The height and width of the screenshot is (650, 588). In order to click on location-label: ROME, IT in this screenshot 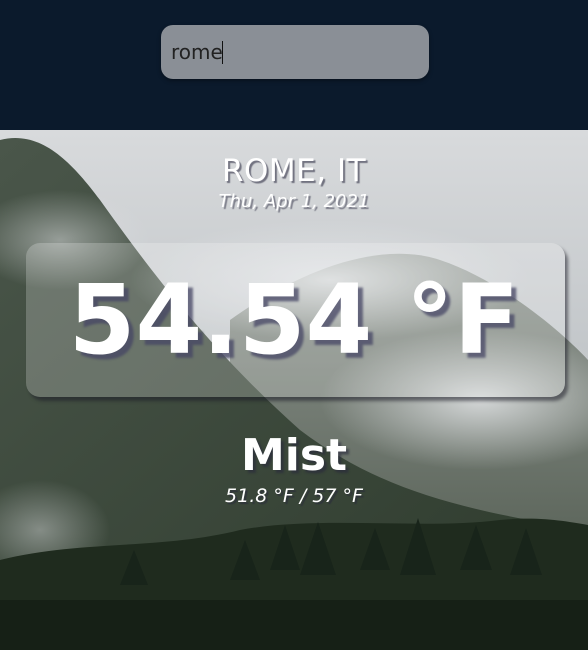, I will do `click(294, 171)`.